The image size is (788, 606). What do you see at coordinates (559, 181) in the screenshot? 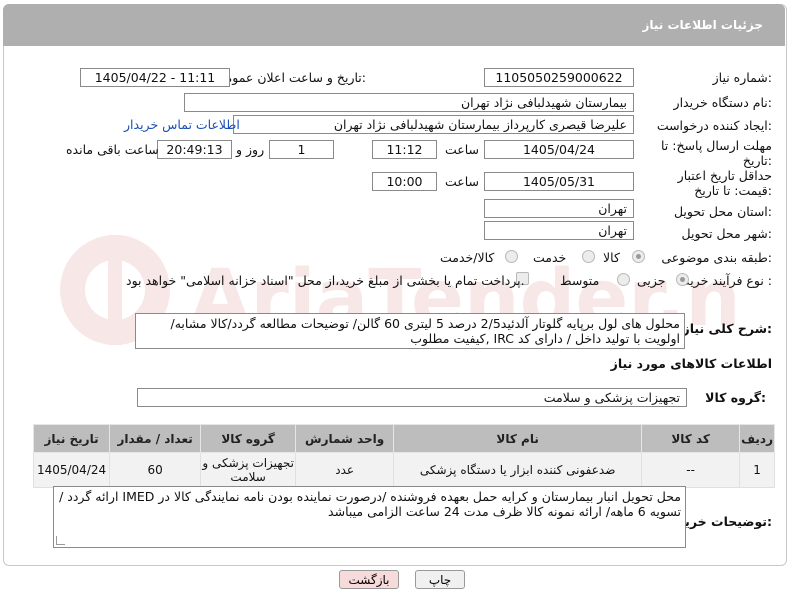
I see `price-validity-date-field: 1405/05/31` at bounding box center [559, 181].